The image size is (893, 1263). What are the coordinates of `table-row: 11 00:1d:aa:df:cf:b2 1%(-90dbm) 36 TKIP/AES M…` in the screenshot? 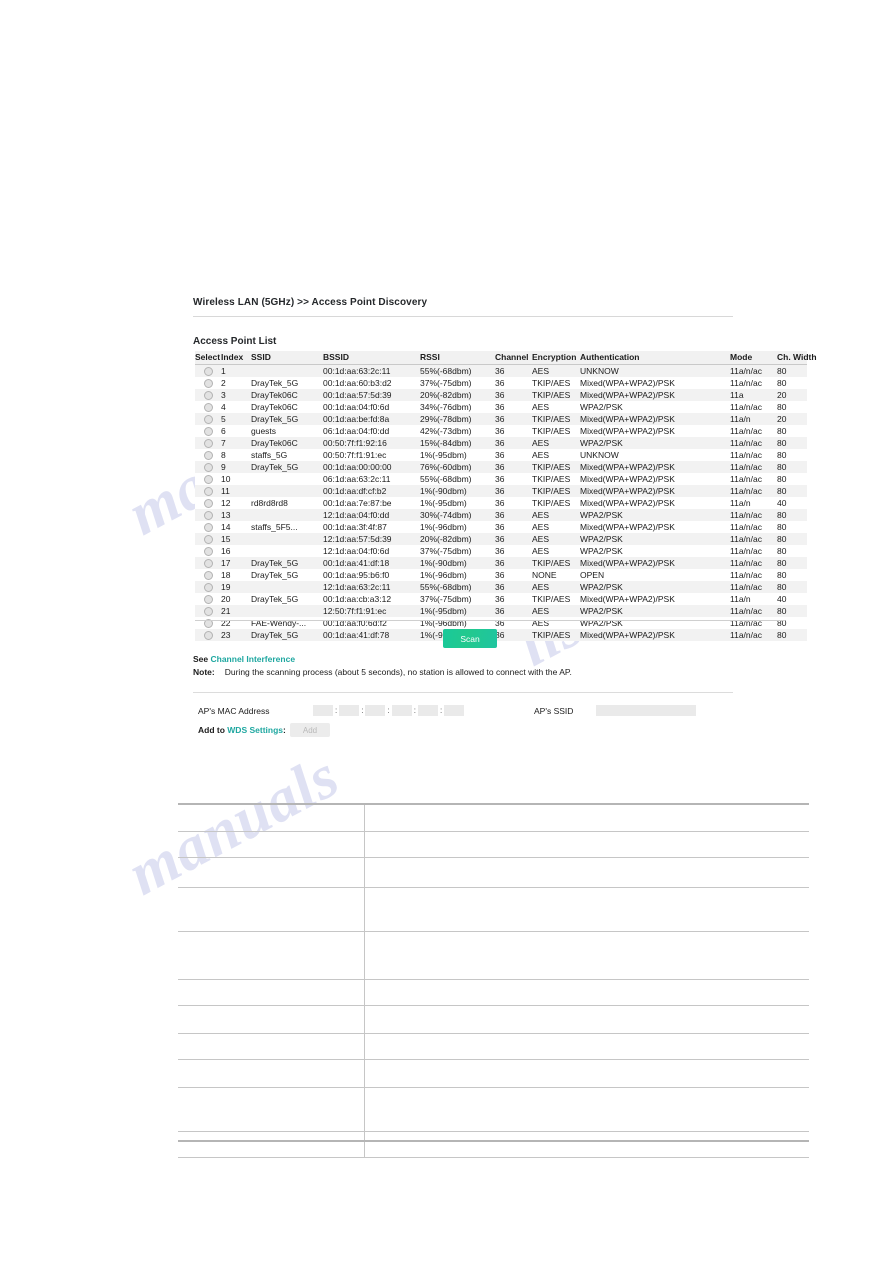 It's located at (501, 491).